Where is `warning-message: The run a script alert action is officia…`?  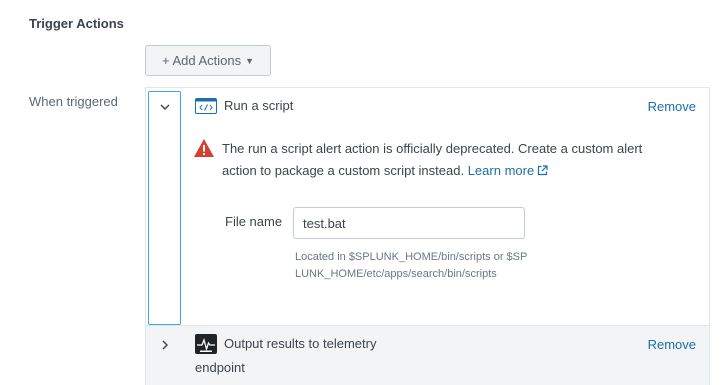 warning-message: The run a script alert action is officia… is located at coordinates (432, 159).